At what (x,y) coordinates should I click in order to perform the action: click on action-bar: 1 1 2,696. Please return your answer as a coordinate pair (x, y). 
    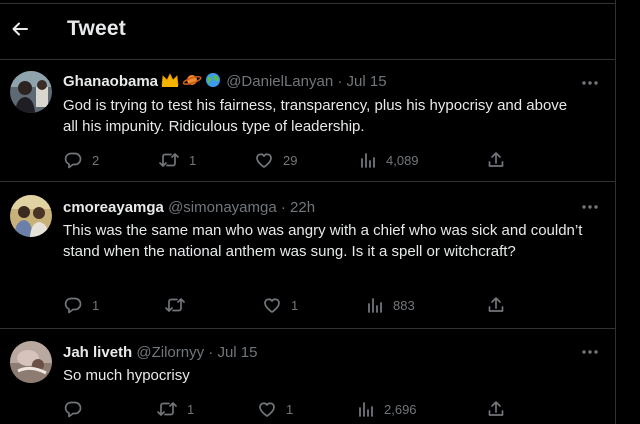
    Looking at the image, I should click on (308, 409).